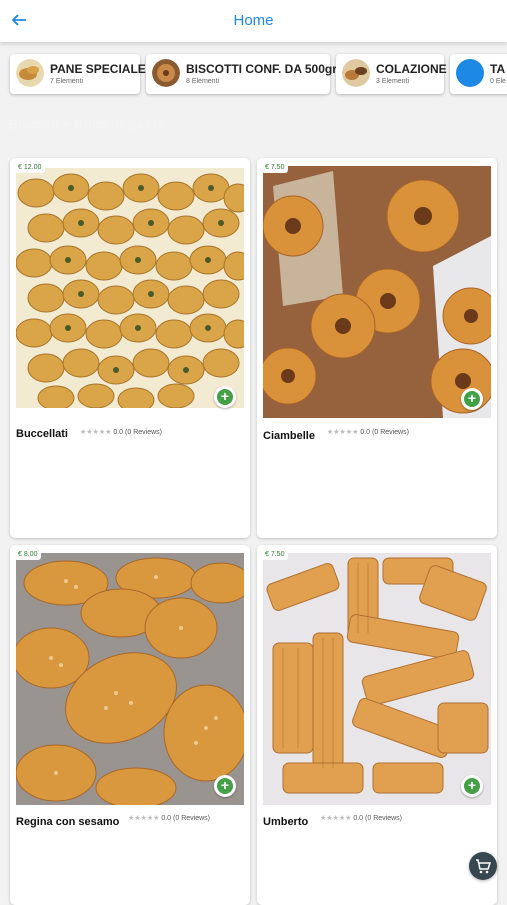  What do you see at coordinates (483, 866) in the screenshot?
I see `cart-icon` at bounding box center [483, 866].